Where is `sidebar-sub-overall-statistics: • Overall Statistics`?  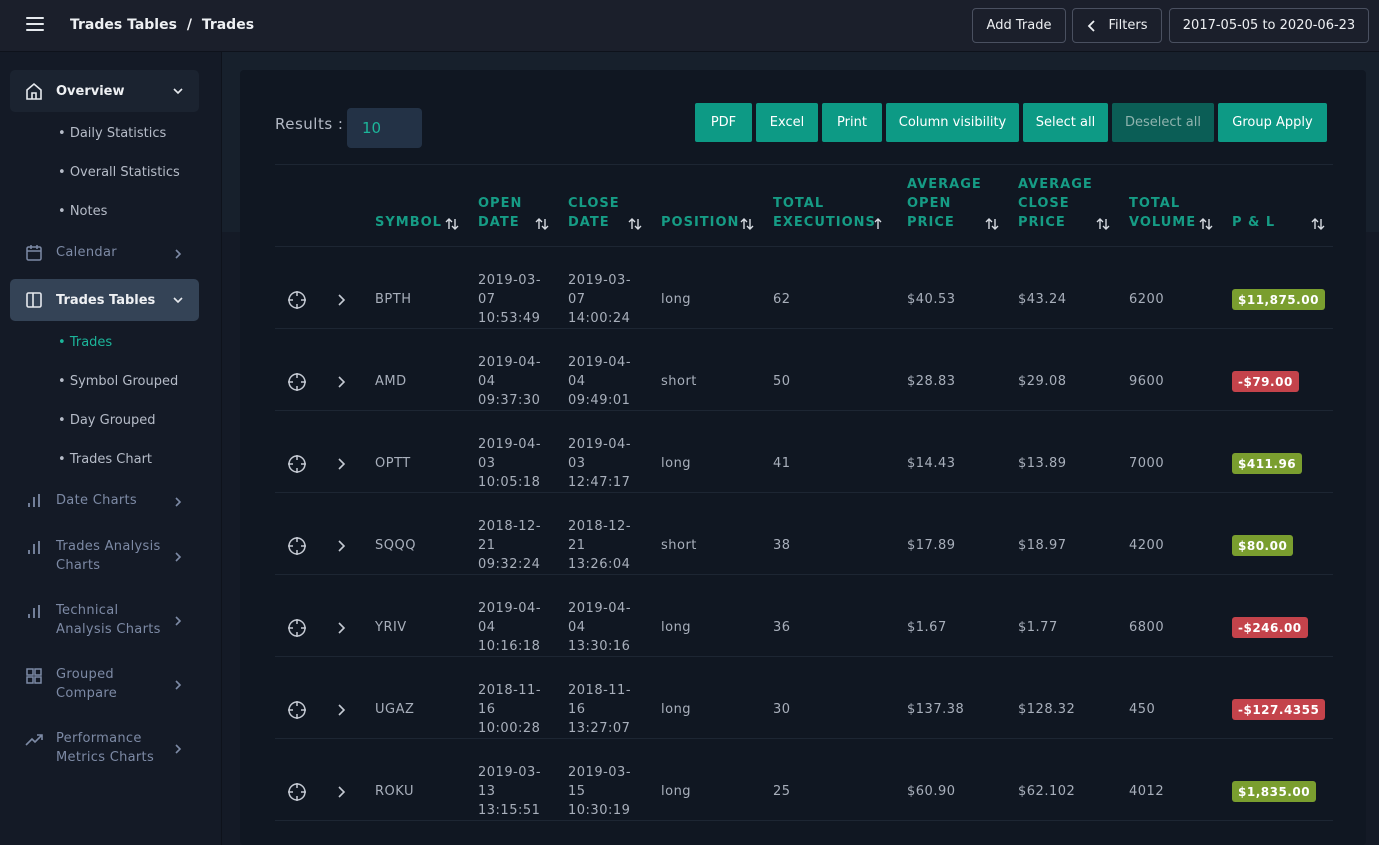
sidebar-sub-overall-statistics: • Overall Statistics is located at coordinates (119, 172).